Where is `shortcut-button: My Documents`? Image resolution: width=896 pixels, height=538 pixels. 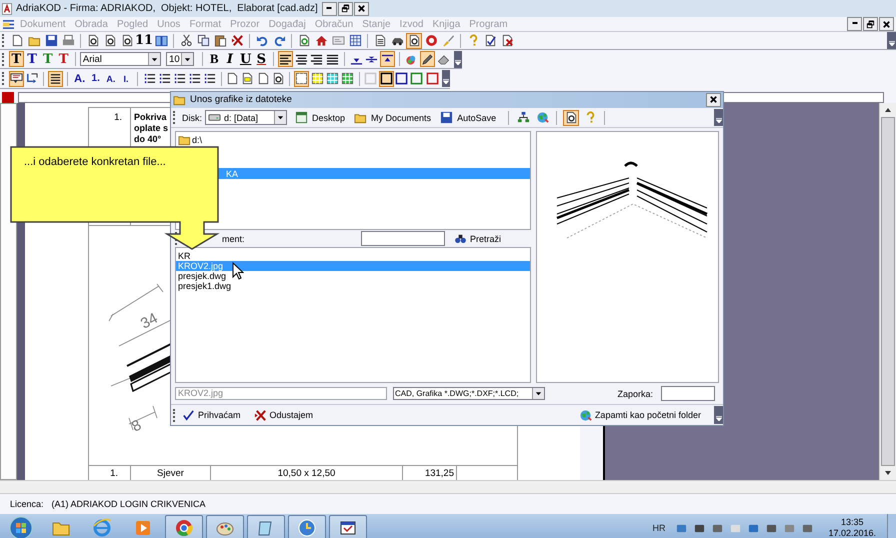
shortcut-button: My Documents is located at coordinates (393, 117).